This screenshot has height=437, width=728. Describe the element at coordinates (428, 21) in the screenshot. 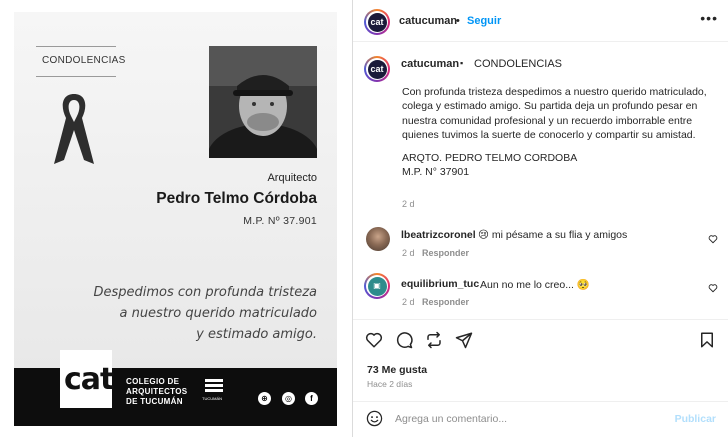

I see `header-username: catucuman` at that location.